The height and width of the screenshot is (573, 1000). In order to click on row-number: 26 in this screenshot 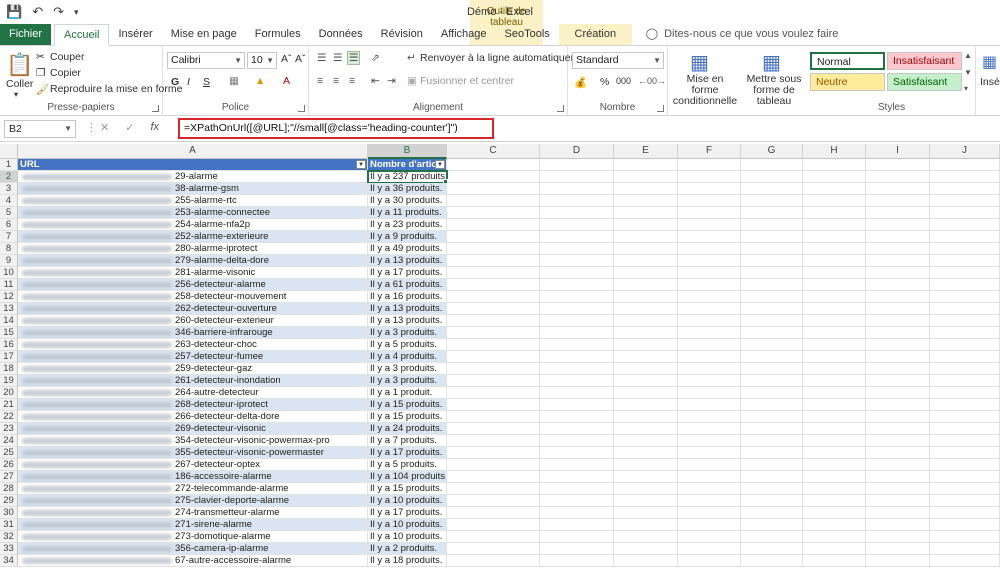, I will do `click(9, 465)`.